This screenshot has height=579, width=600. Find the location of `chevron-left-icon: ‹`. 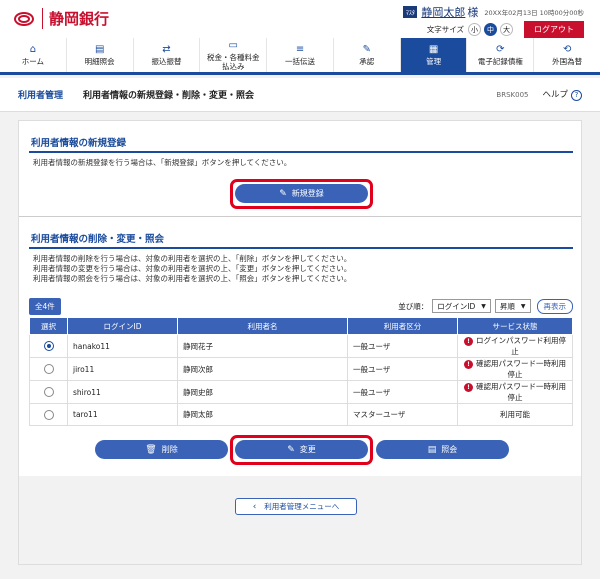

chevron-left-icon: ‹ is located at coordinates (254, 506).